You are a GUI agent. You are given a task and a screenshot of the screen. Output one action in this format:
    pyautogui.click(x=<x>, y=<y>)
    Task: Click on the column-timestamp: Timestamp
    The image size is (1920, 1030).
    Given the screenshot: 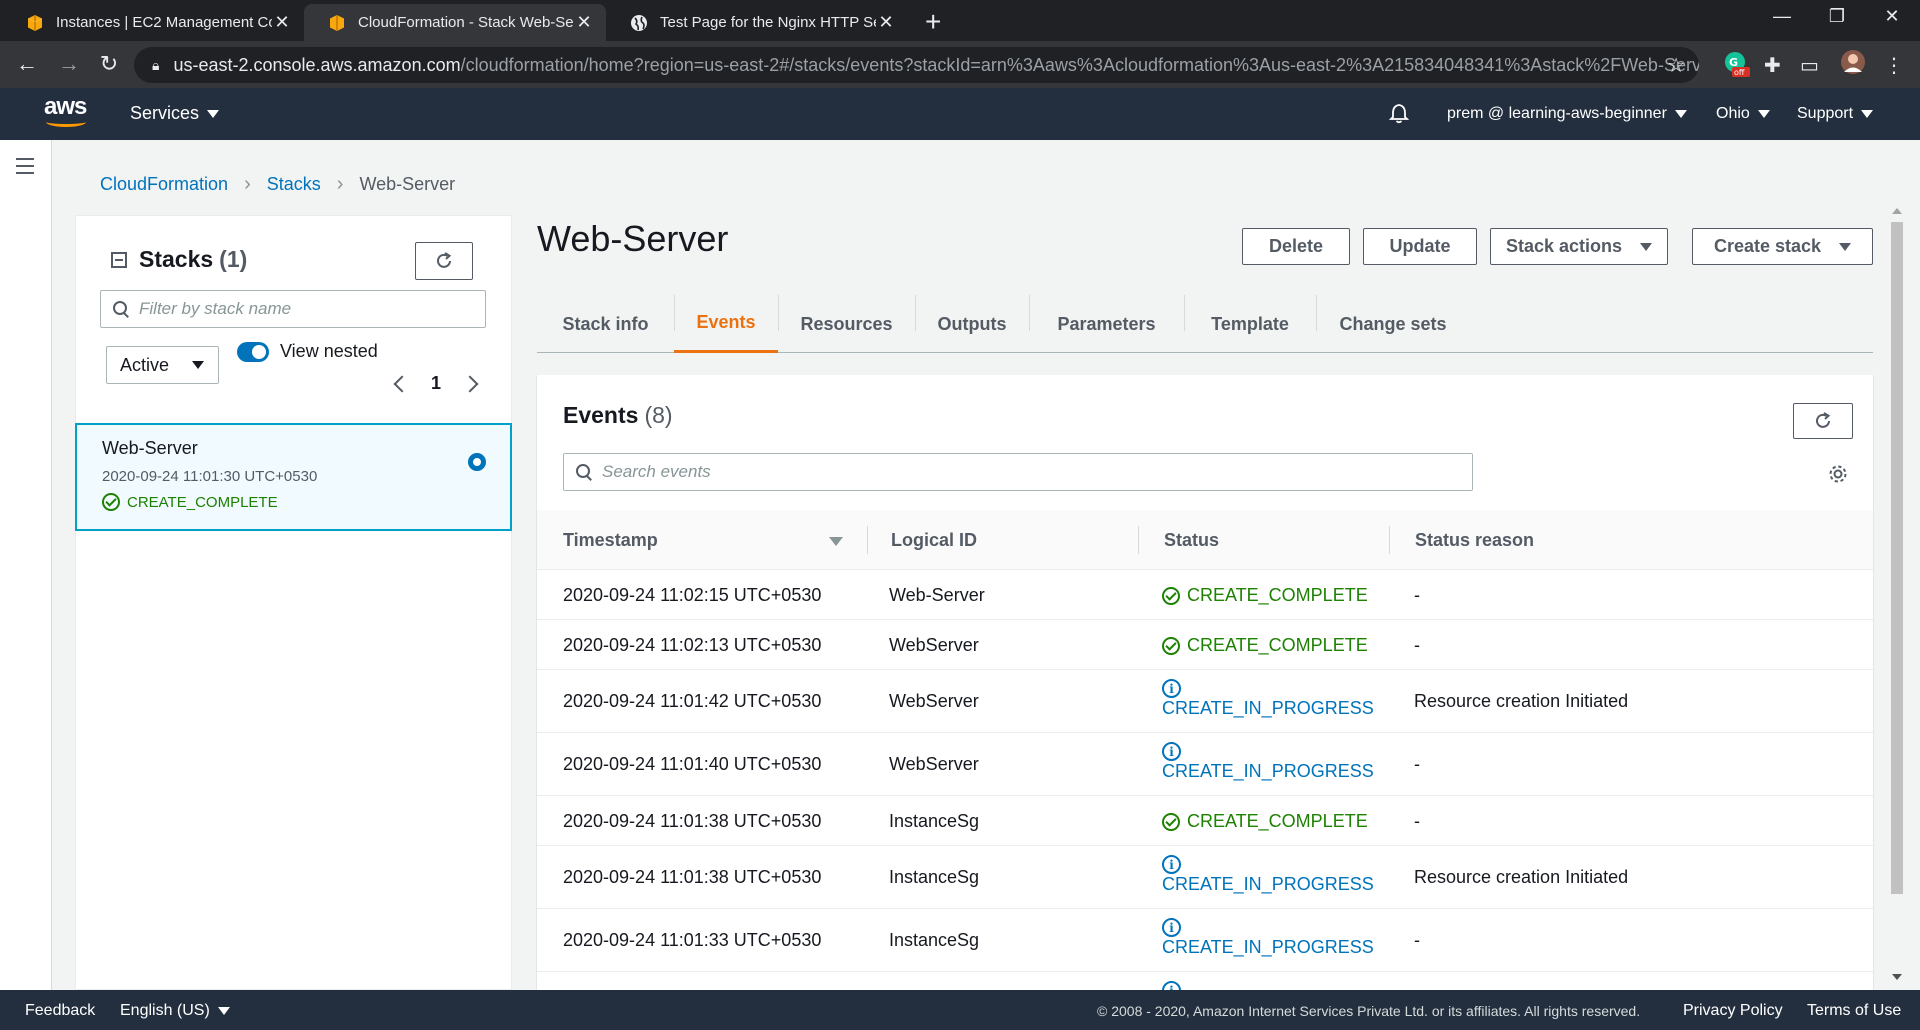 What is the action you would take?
    pyautogui.click(x=610, y=540)
    